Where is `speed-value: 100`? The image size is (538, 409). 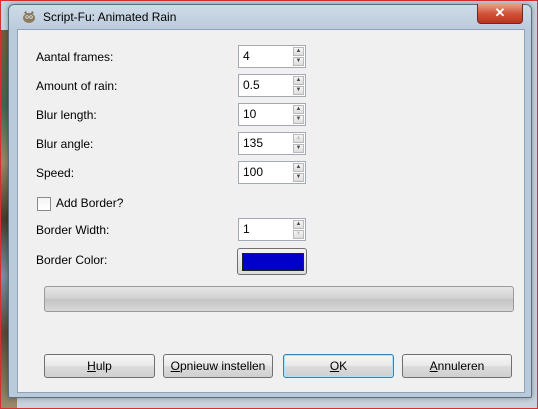
speed-value: 100 is located at coordinates (253, 172).